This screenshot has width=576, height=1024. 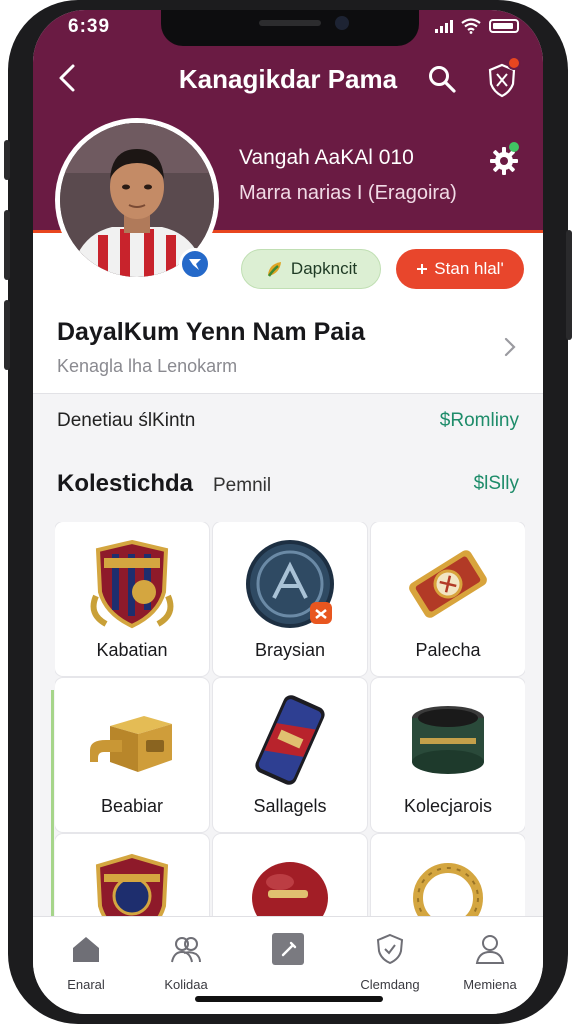 I want to click on collection-item: Beabiar, so click(x=132, y=755).